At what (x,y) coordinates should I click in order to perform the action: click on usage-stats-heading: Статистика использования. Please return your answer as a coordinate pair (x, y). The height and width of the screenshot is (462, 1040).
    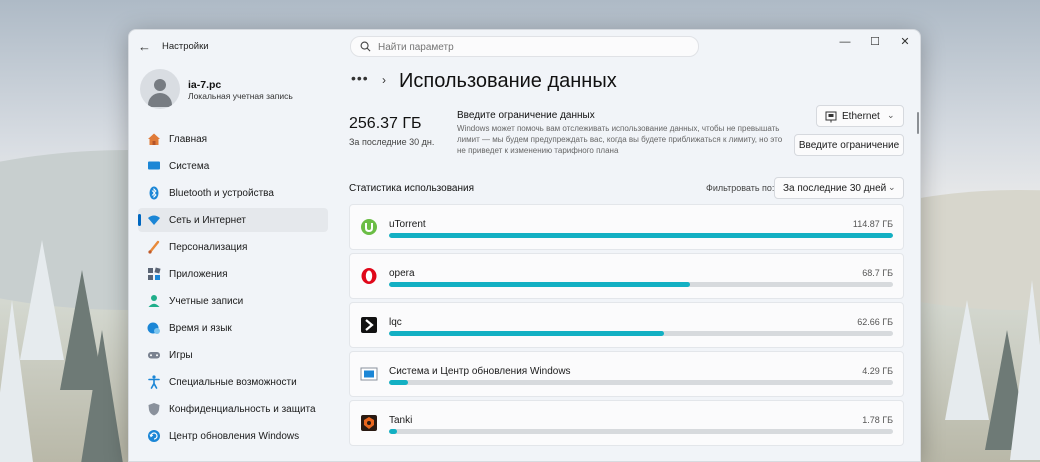
    Looking at the image, I should click on (412, 188).